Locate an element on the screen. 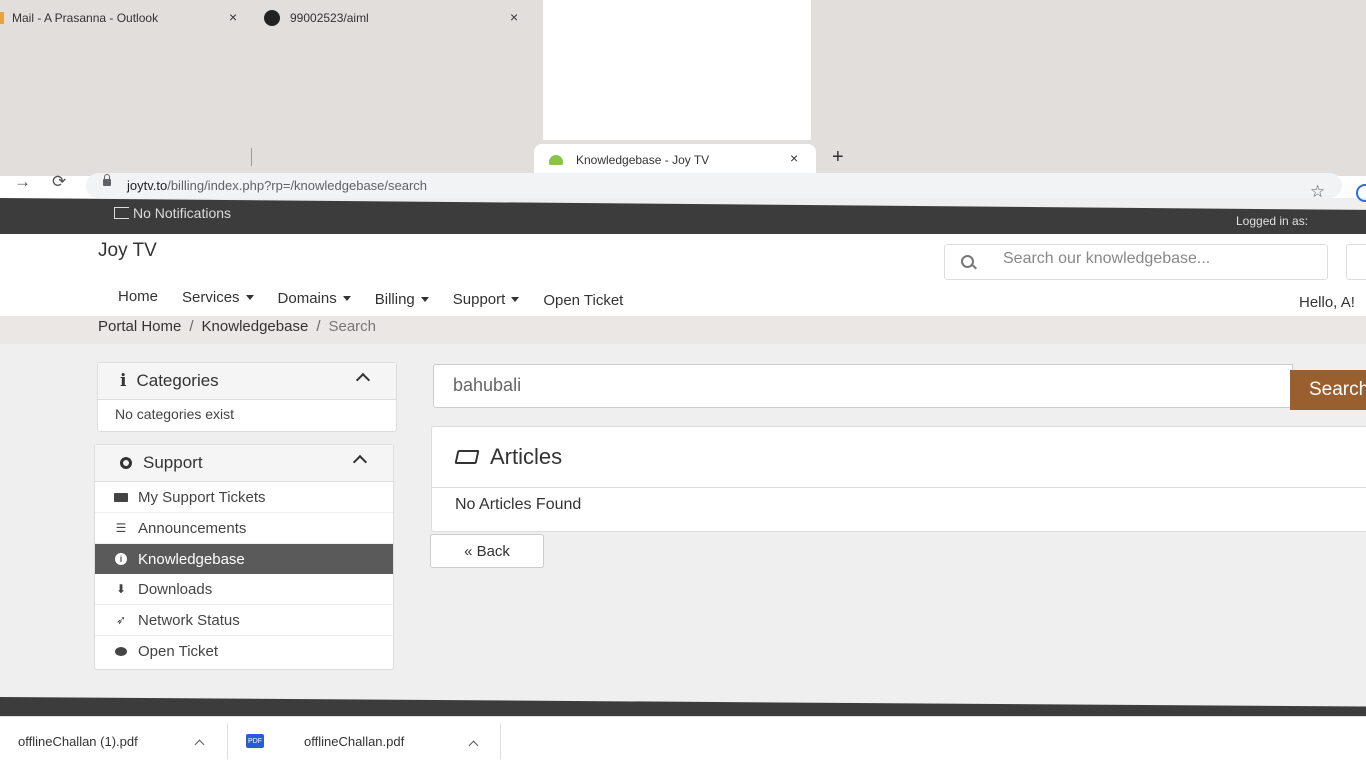 The width and height of the screenshot is (1366, 769). list-icon: ☰ is located at coordinates (121, 528).